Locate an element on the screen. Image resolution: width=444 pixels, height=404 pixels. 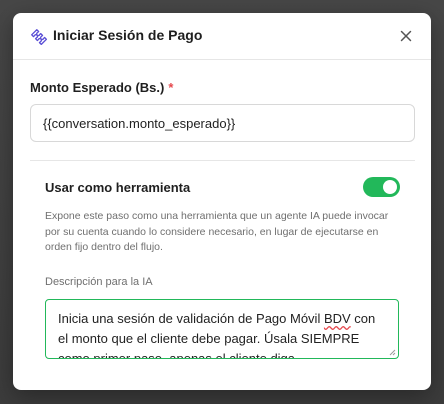
dialog-header: Iniciar Sesión de Pago is located at coordinates (222, 36).